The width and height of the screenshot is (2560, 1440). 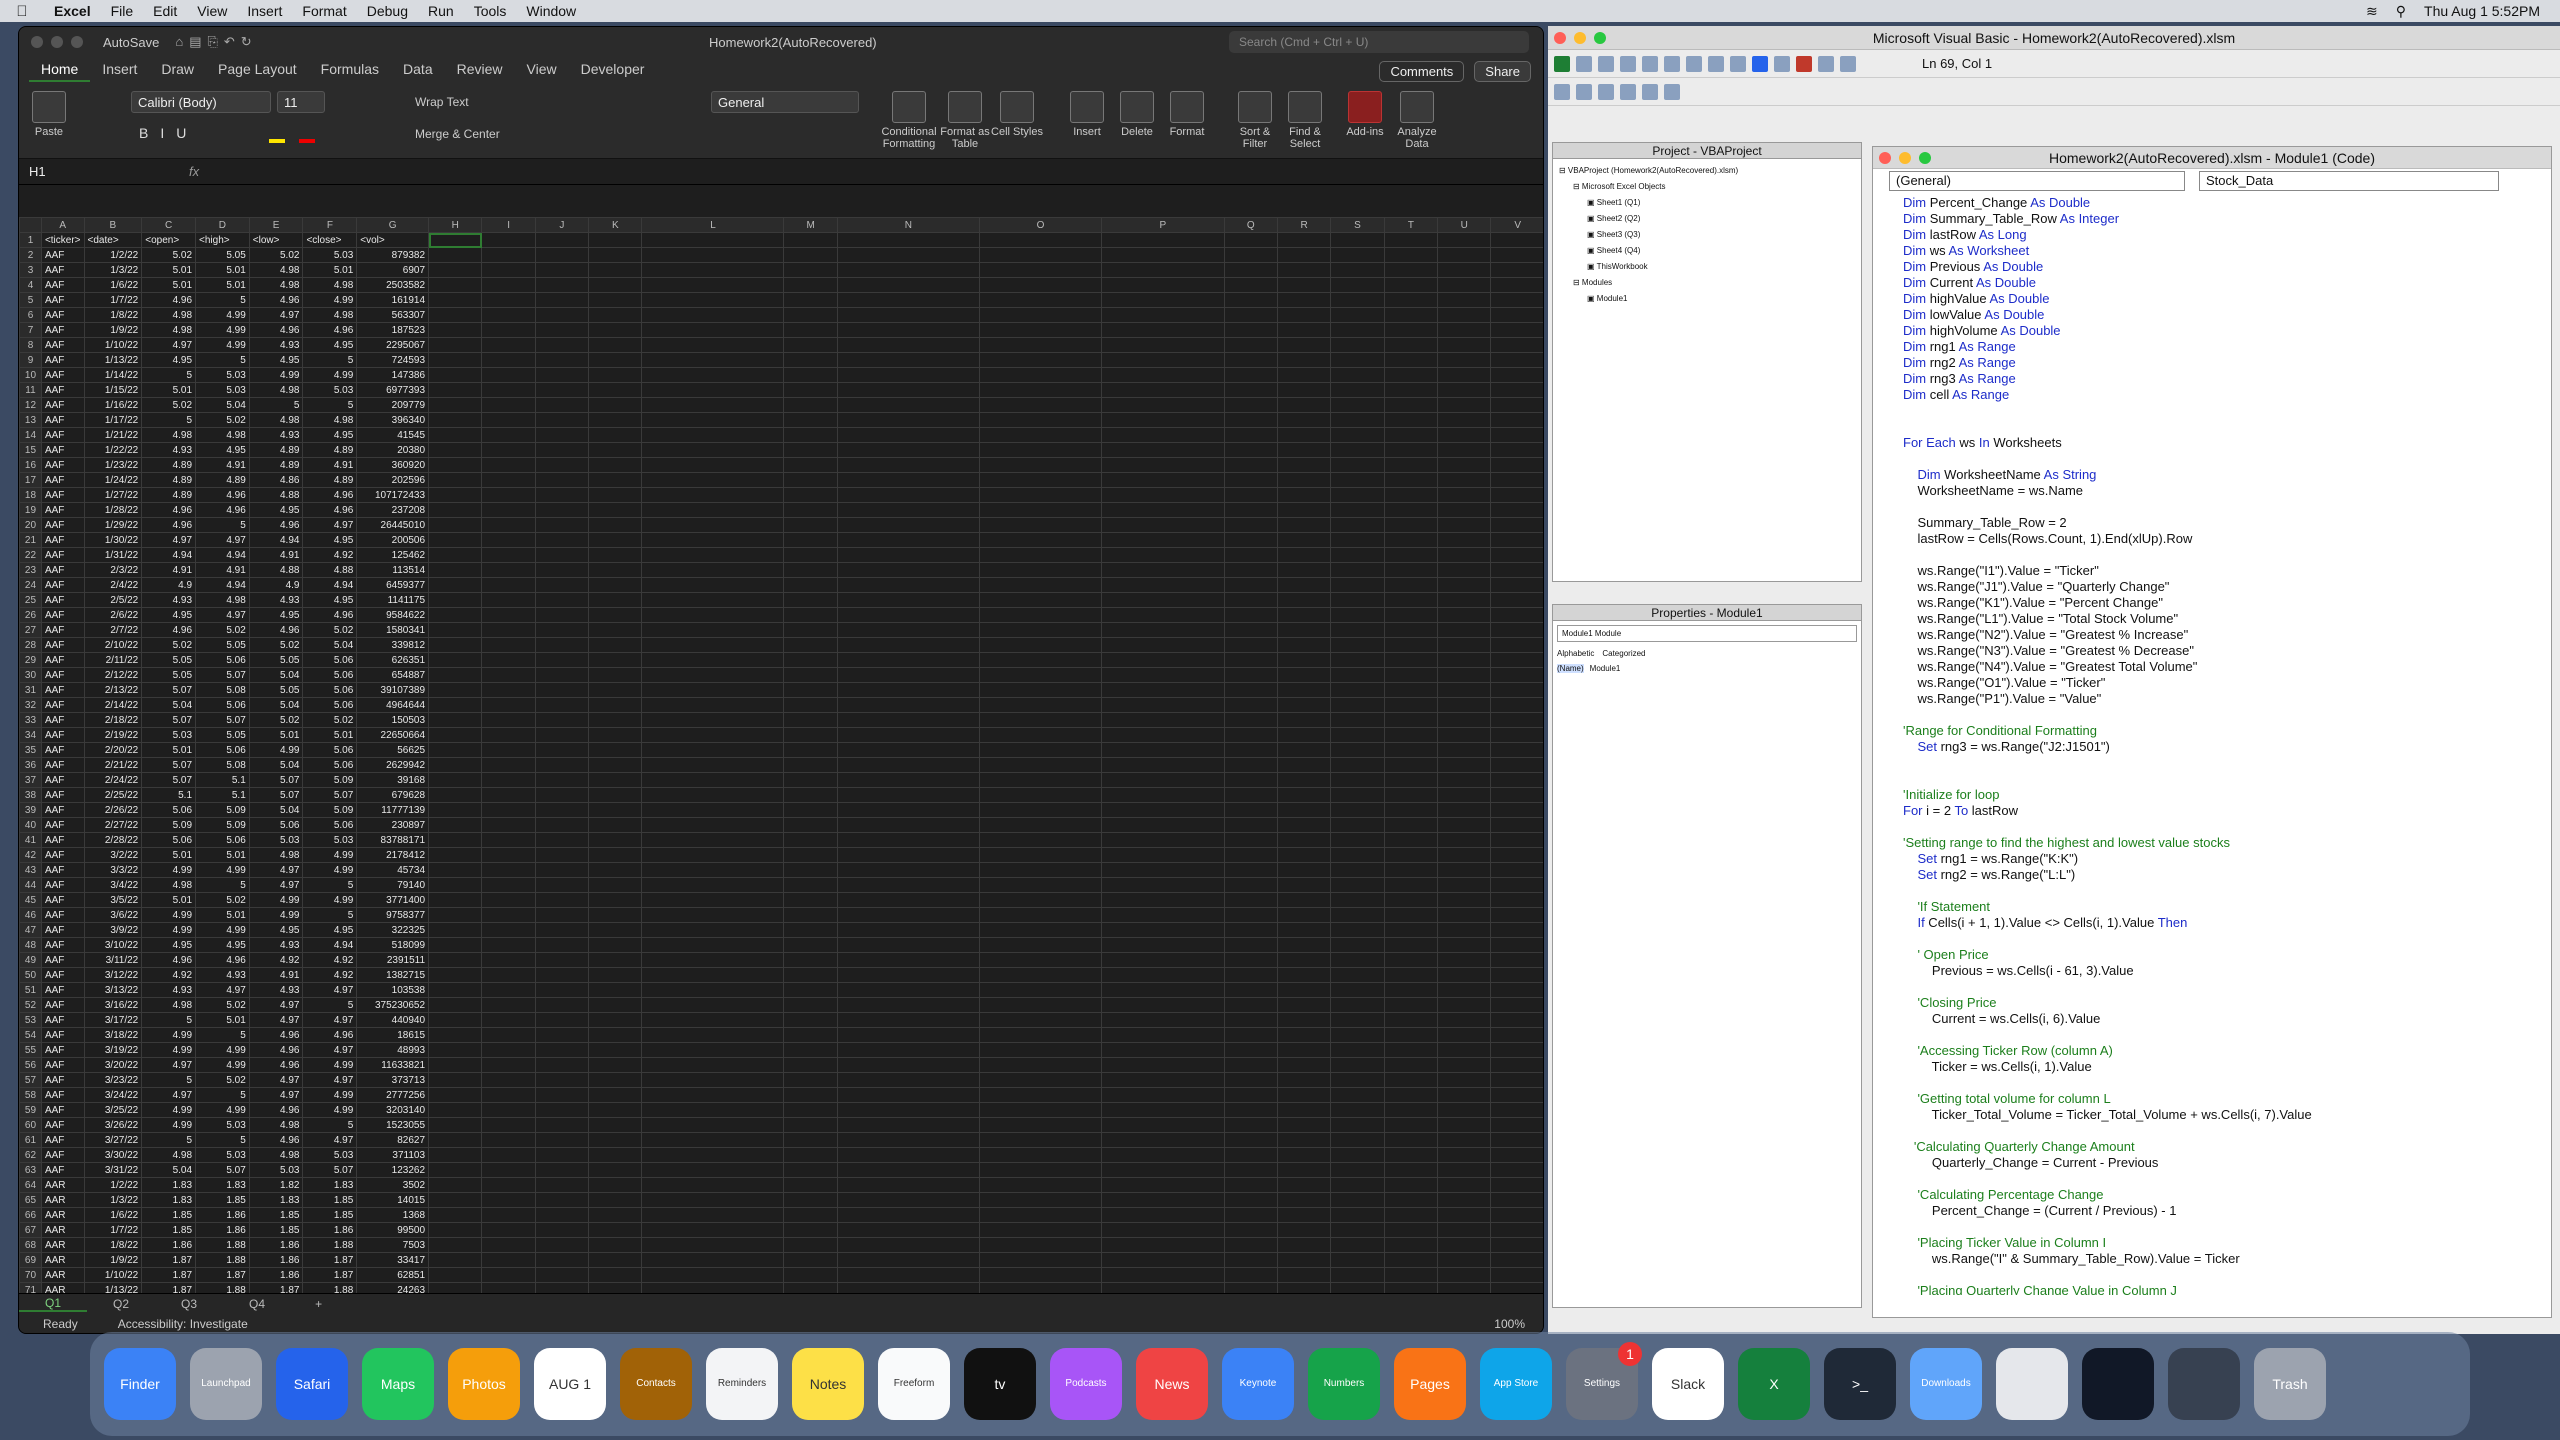 I want to click on menu-insert: Insert, so click(x=264, y=11).